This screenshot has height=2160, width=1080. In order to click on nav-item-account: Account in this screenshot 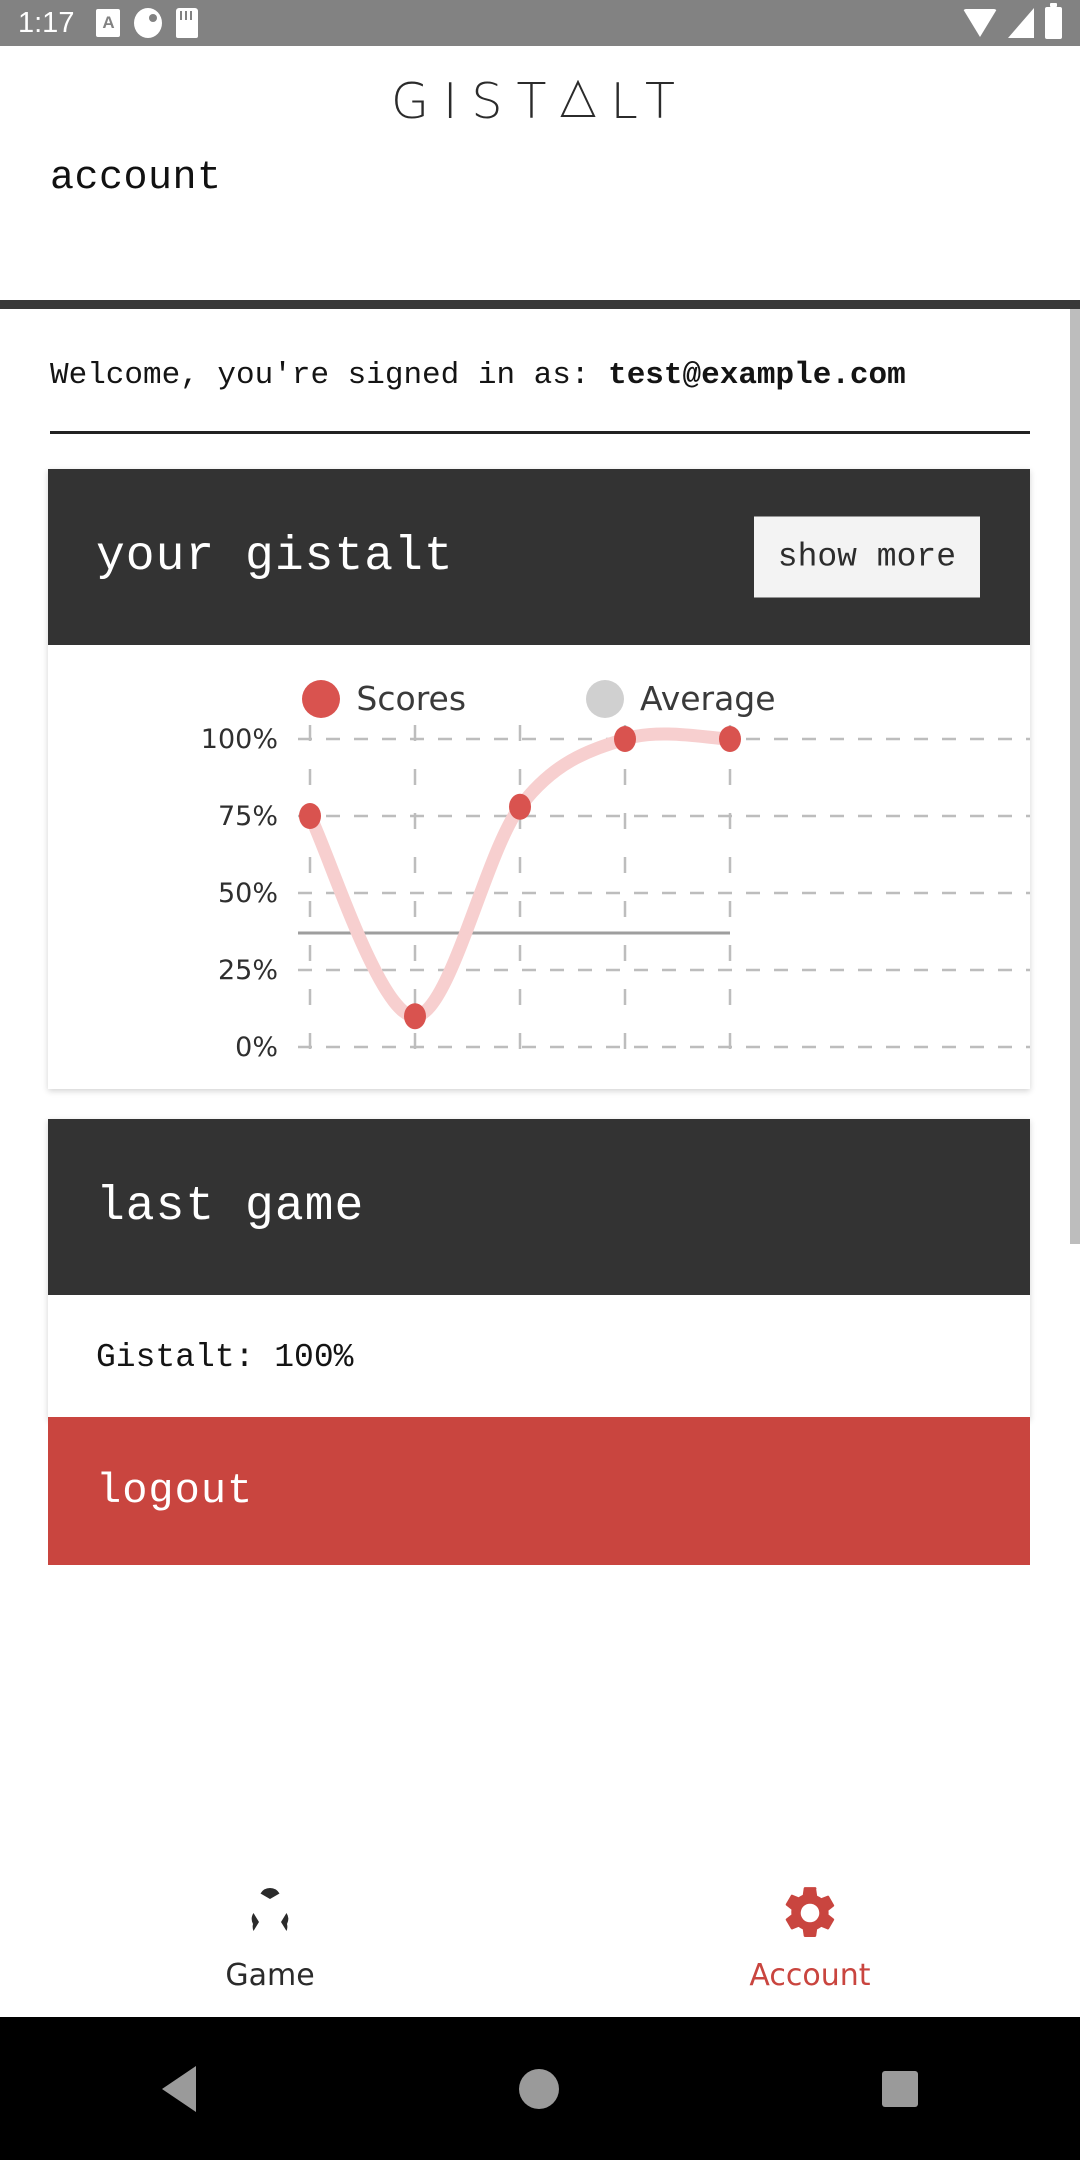, I will do `click(810, 1937)`.